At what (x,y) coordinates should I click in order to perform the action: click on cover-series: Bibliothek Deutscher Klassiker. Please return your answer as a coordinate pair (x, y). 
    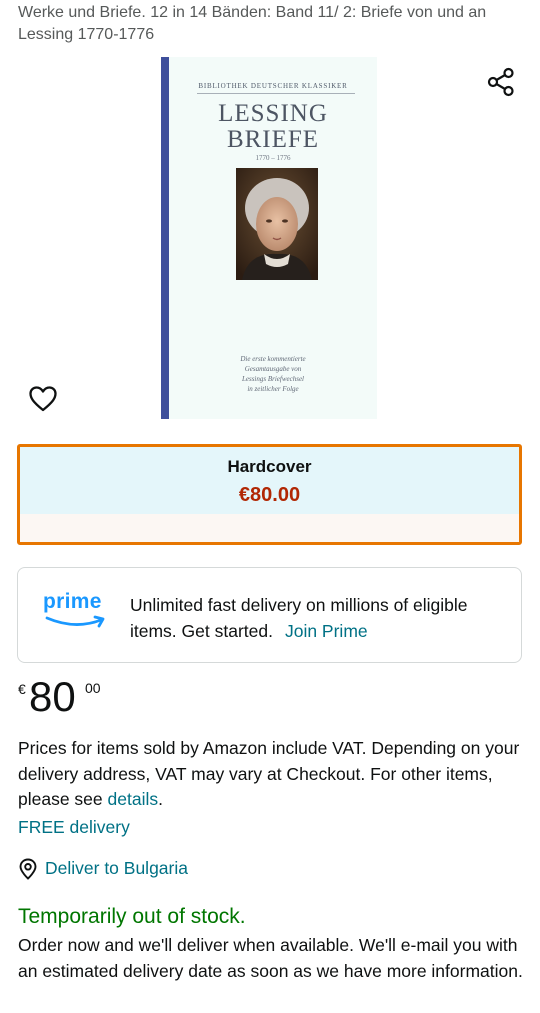
    Looking at the image, I should click on (273, 86).